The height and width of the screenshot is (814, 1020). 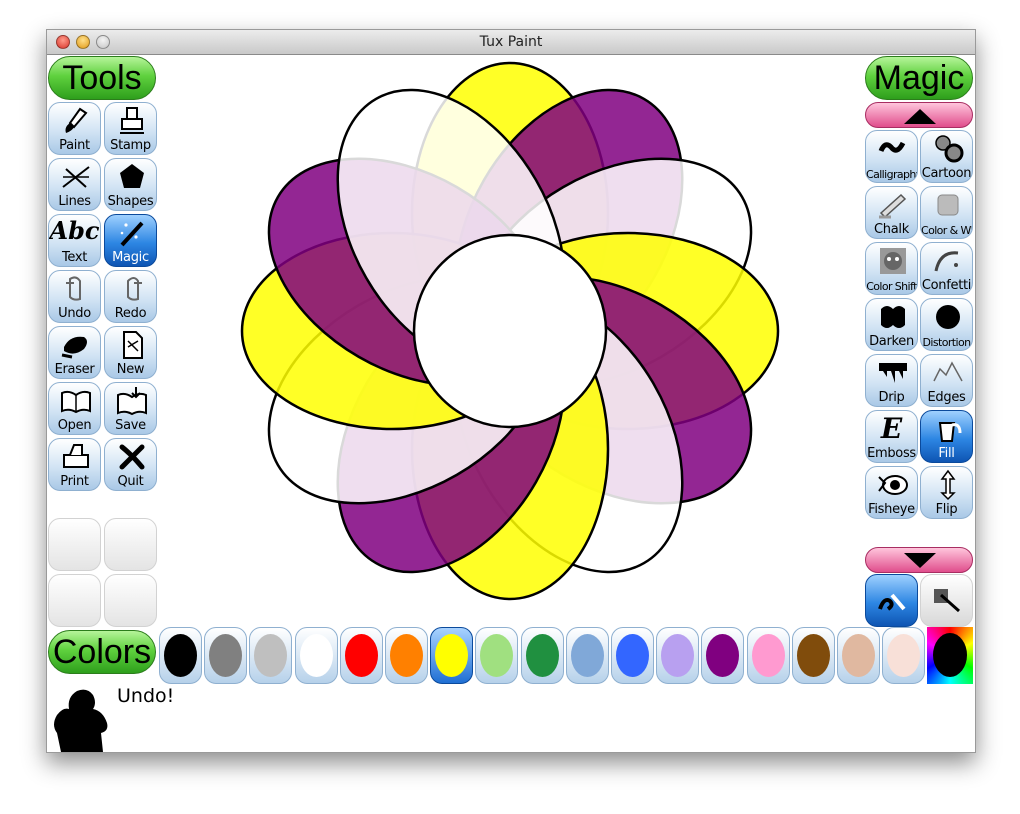 I want to click on tool-eraser-button: Eraser, so click(x=74, y=352).